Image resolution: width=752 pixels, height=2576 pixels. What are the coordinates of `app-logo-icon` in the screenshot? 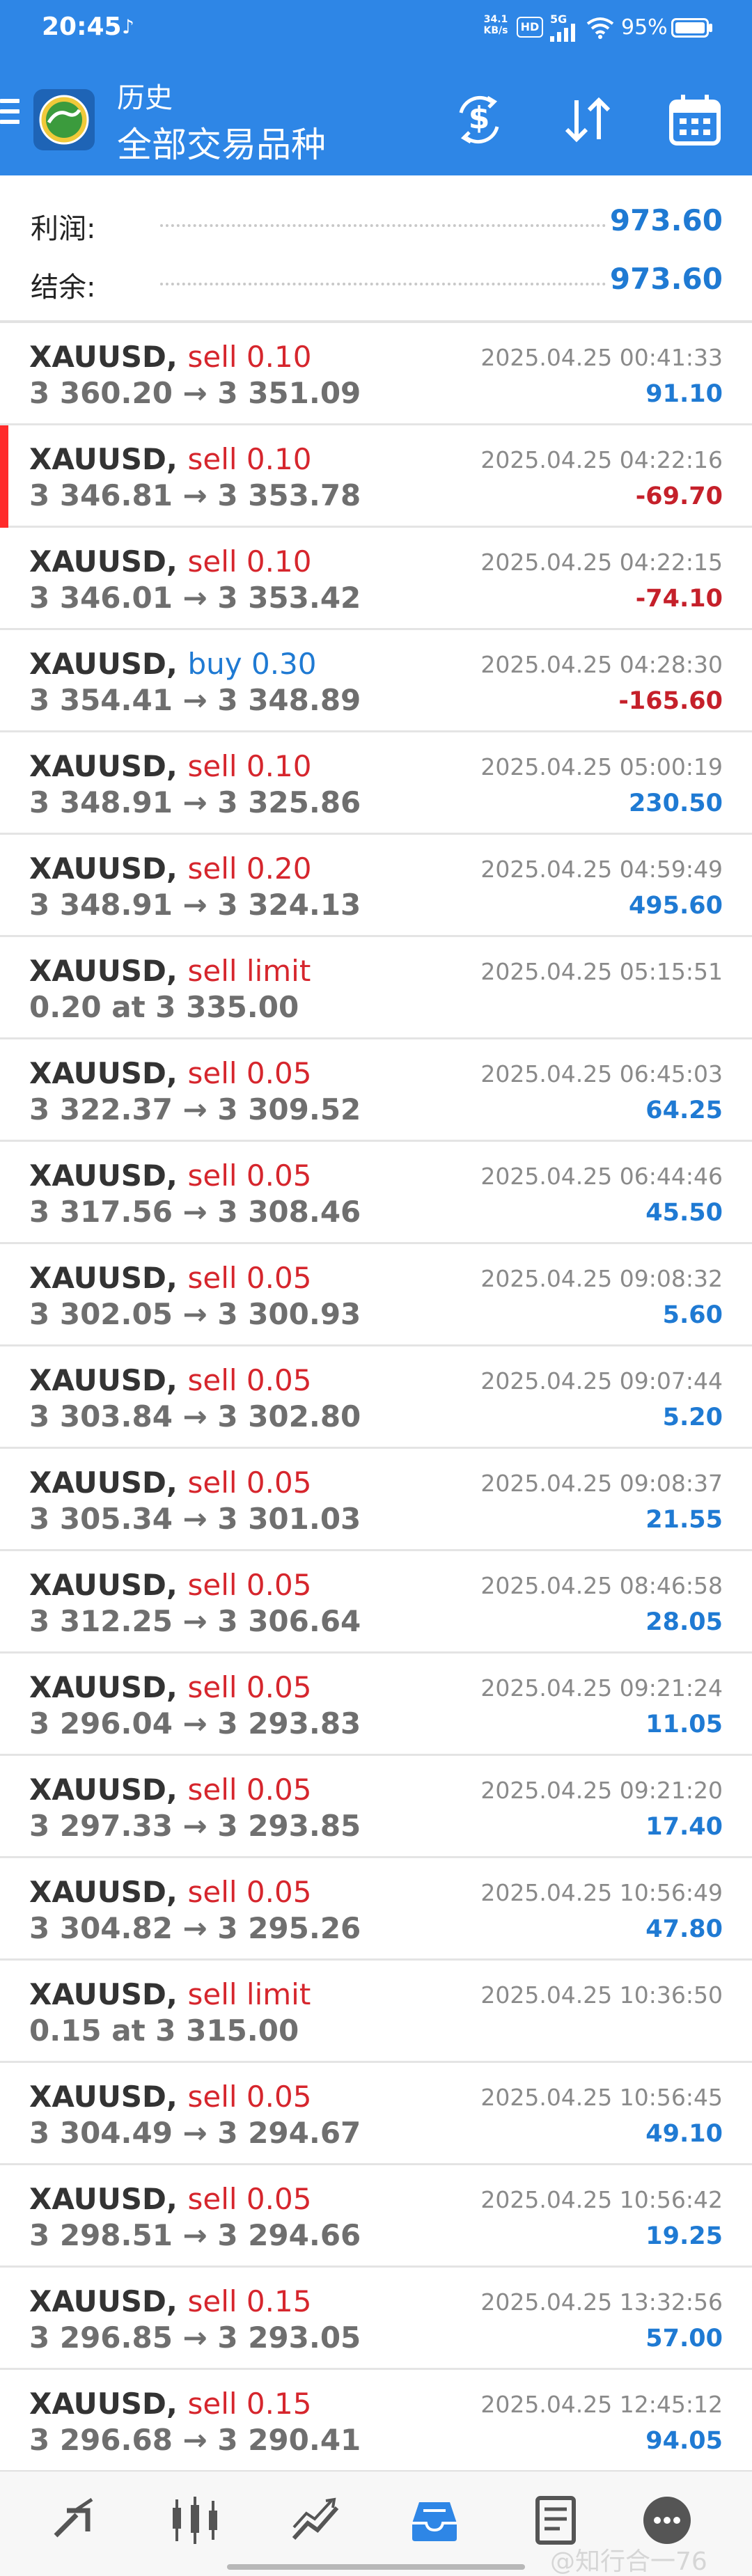 It's located at (64, 119).